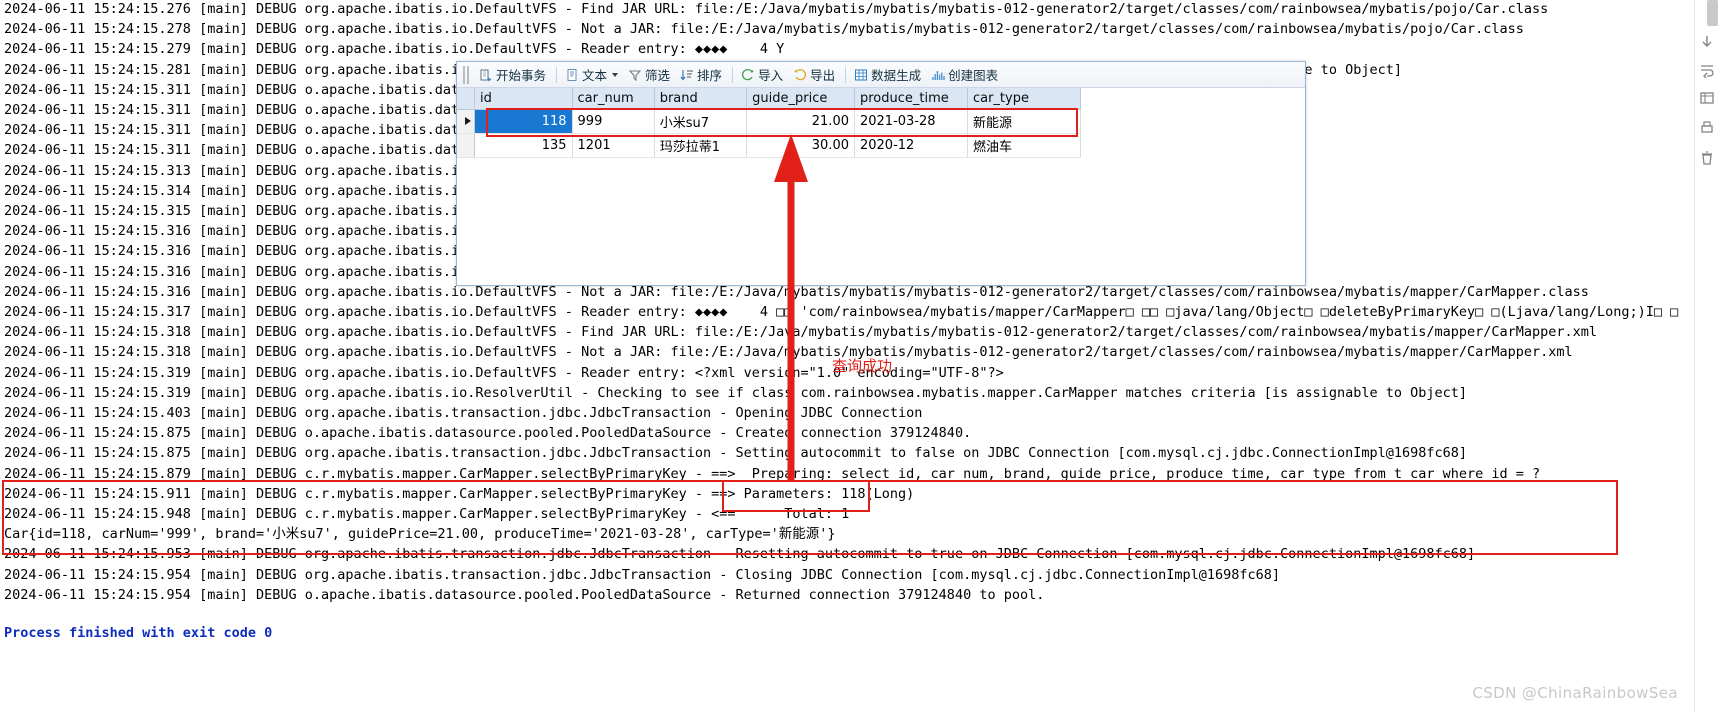  Describe the element at coordinates (1707, 128) in the screenshot. I see `print-icon` at that location.